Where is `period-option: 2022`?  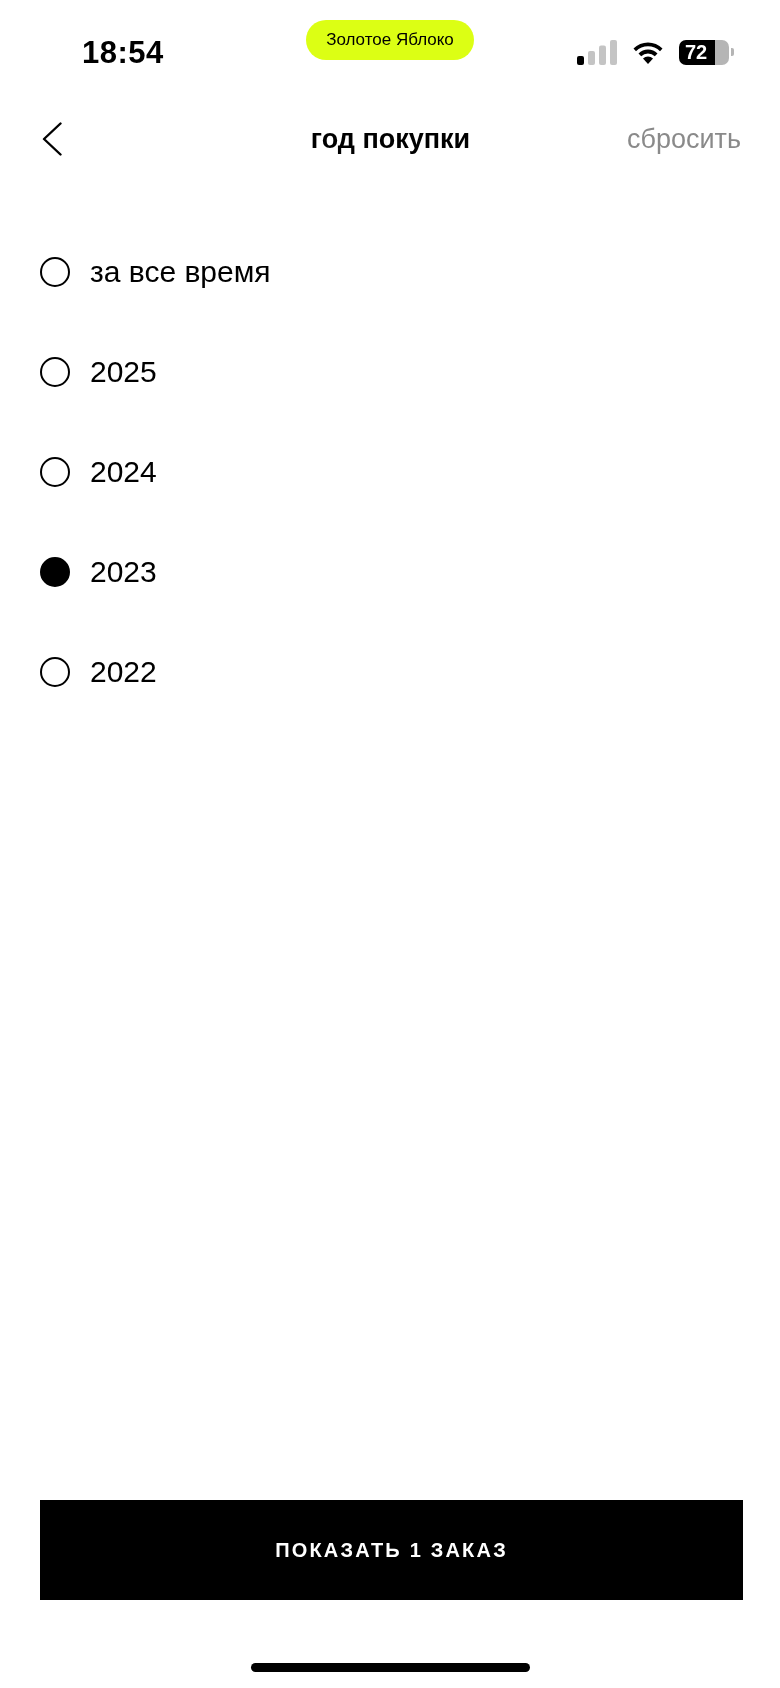
period-option: 2022 is located at coordinates (98, 672).